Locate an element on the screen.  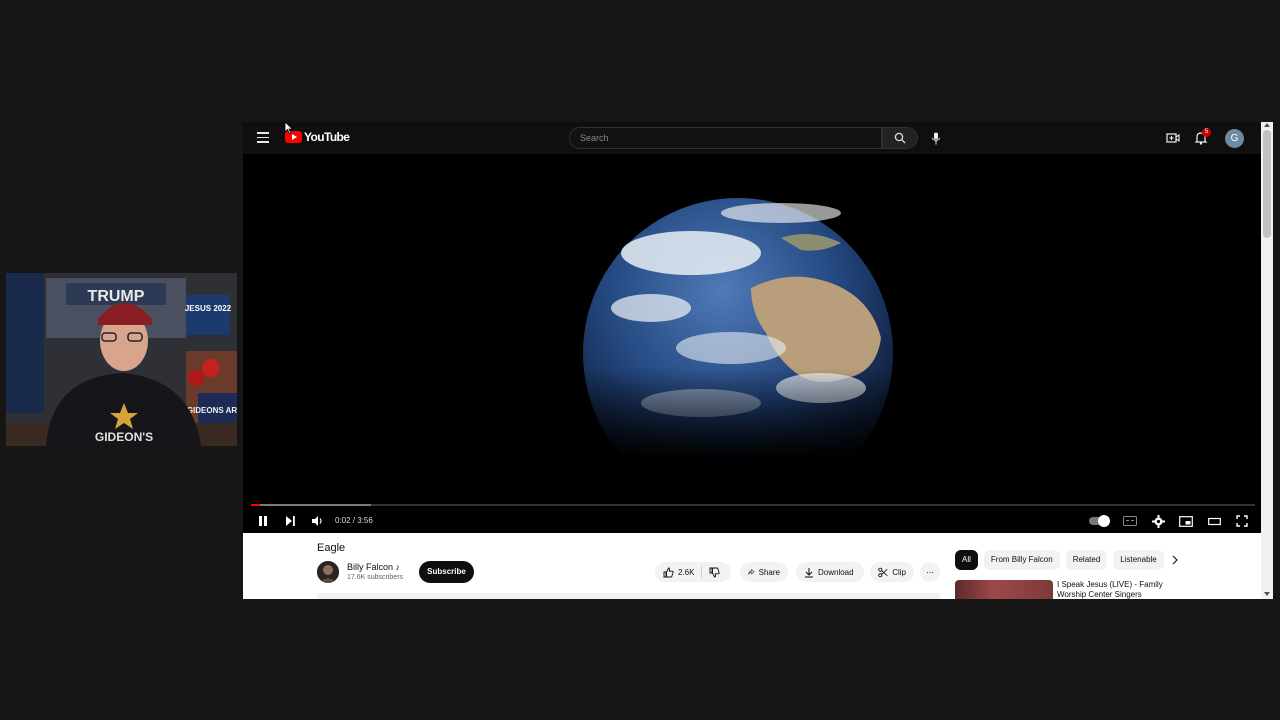
voice-search-button is located at coordinates (936, 138).